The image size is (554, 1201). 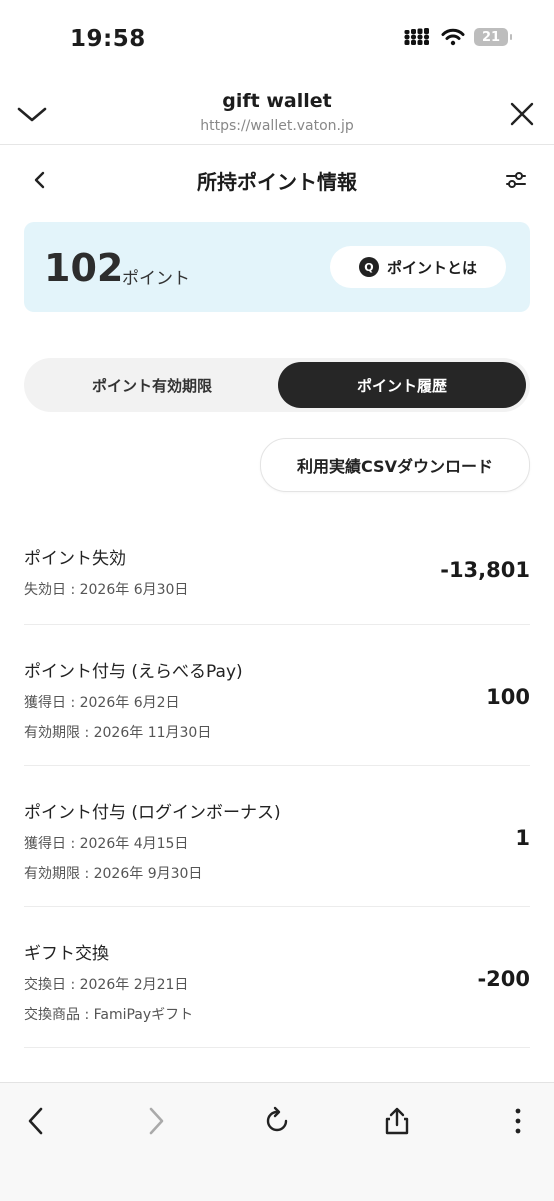 What do you see at coordinates (277, 126) in the screenshot?
I see `browser-url: https://wallet.vaton.jp` at bounding box center [277, 126].